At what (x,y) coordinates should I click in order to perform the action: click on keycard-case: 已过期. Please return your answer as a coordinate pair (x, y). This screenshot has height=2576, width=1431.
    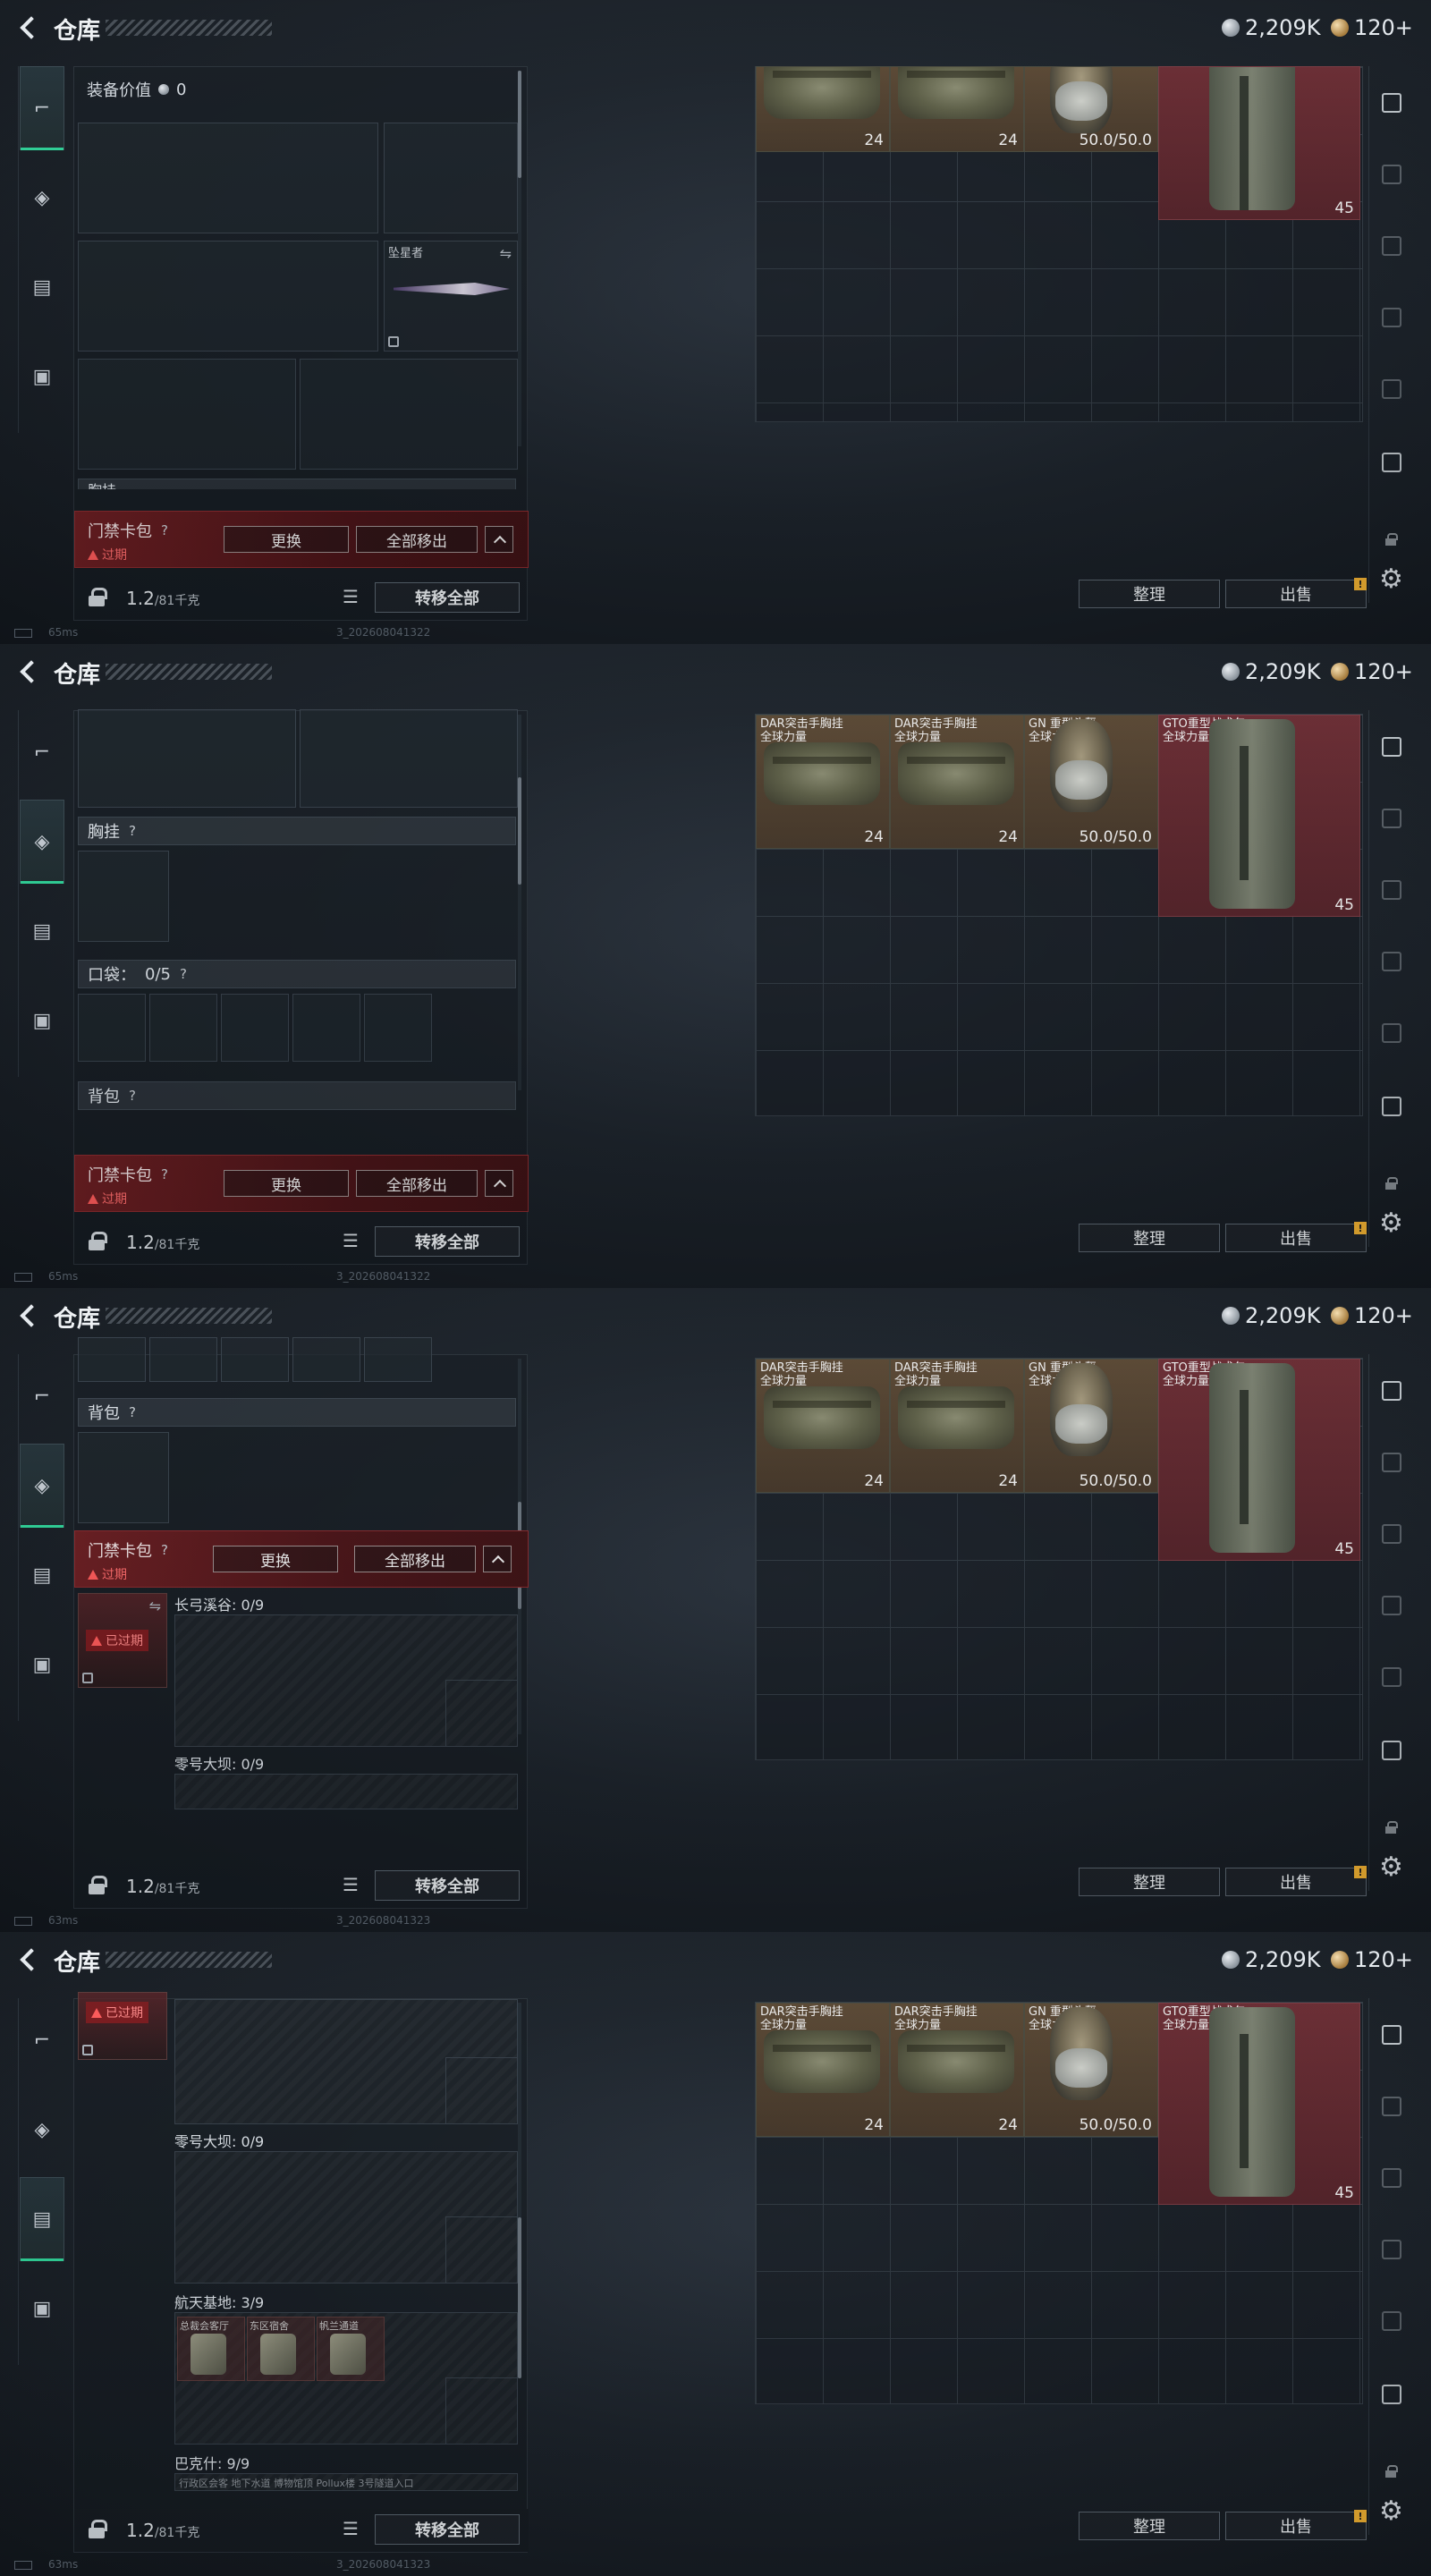
    Looking at the image, I should click on (123, 2026).